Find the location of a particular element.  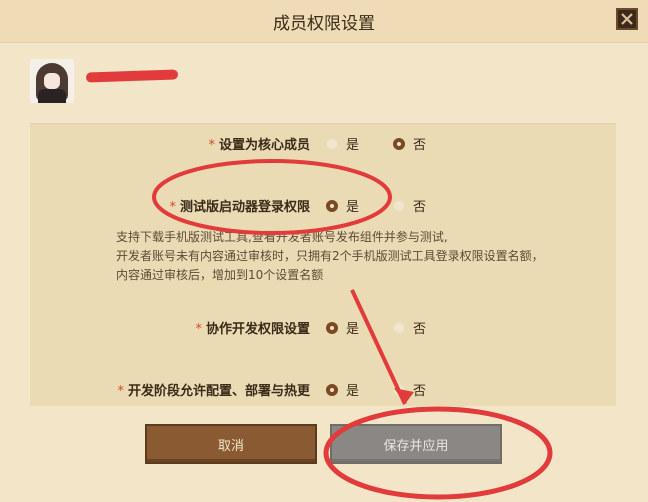

dialog-titlebar: 成员权限设置 is located at coordinates (324, 21).